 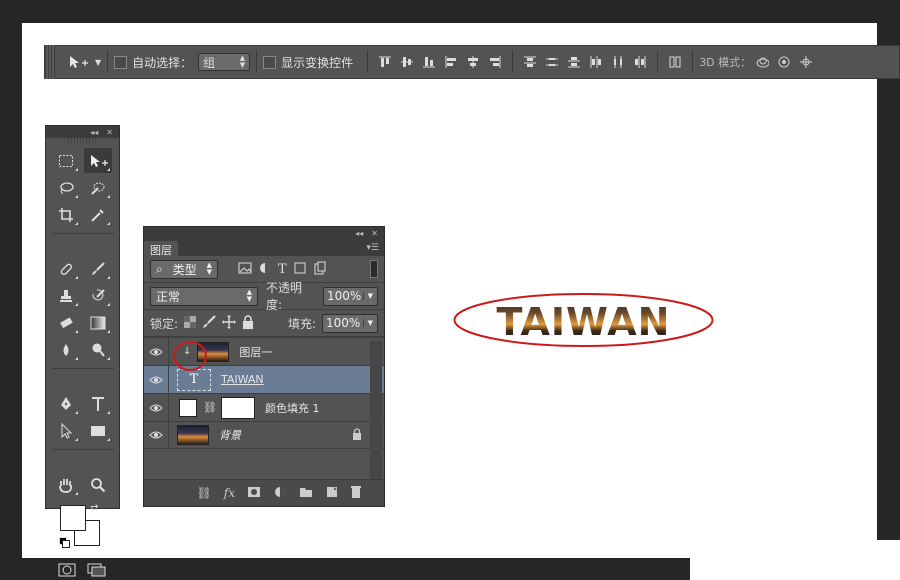 What do you see at coordinates (350, 323) in the screenshot?
I see `fill-field: 100% ▼` at bounding box center [350, 323].